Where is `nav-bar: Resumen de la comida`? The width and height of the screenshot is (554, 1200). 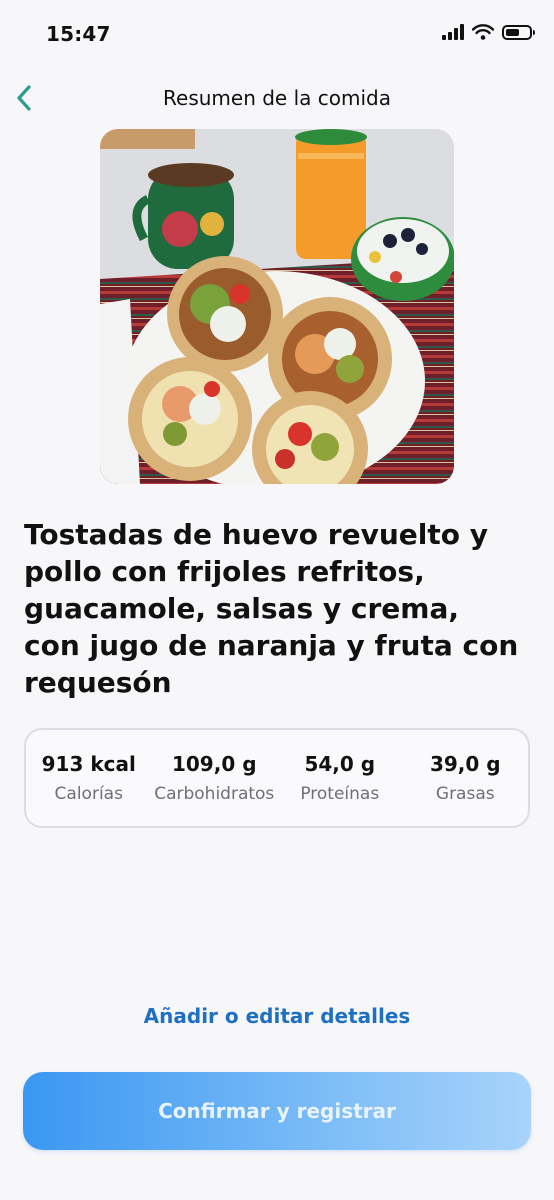 nav-bar: Resumen de la comida is located at coordinates (277, 99).